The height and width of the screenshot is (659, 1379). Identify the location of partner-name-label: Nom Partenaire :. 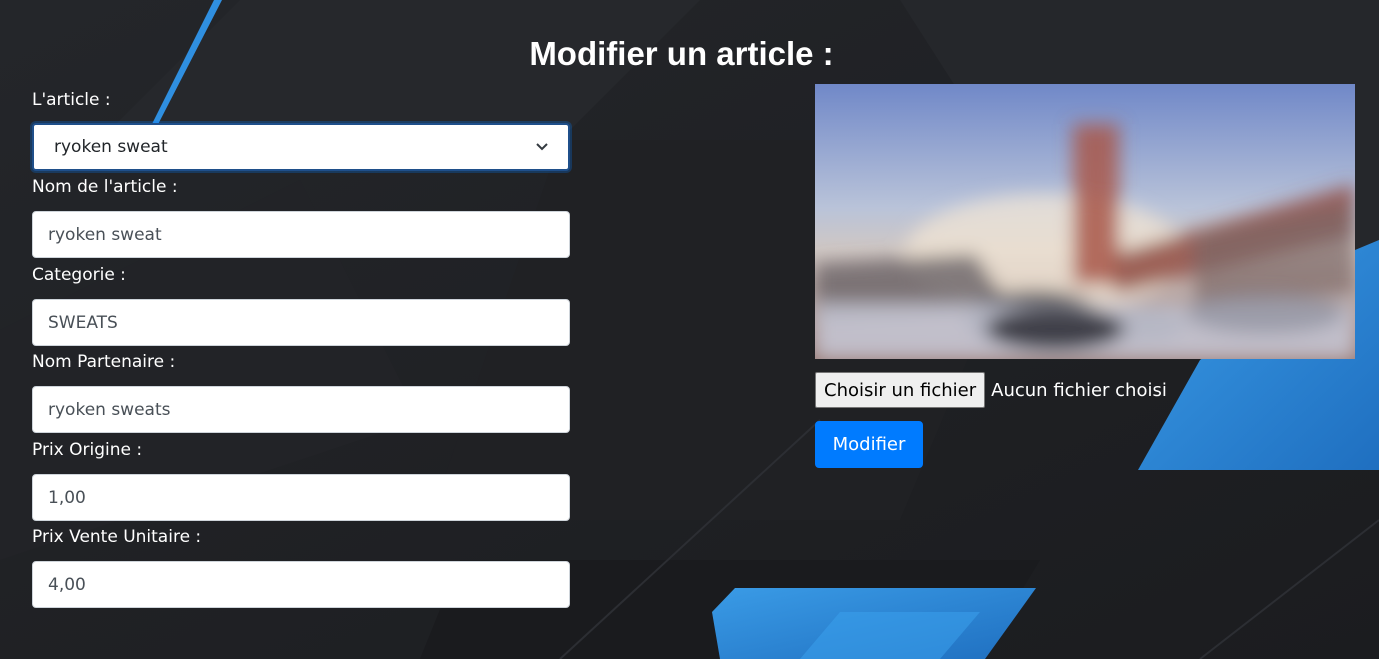
(104, 362).